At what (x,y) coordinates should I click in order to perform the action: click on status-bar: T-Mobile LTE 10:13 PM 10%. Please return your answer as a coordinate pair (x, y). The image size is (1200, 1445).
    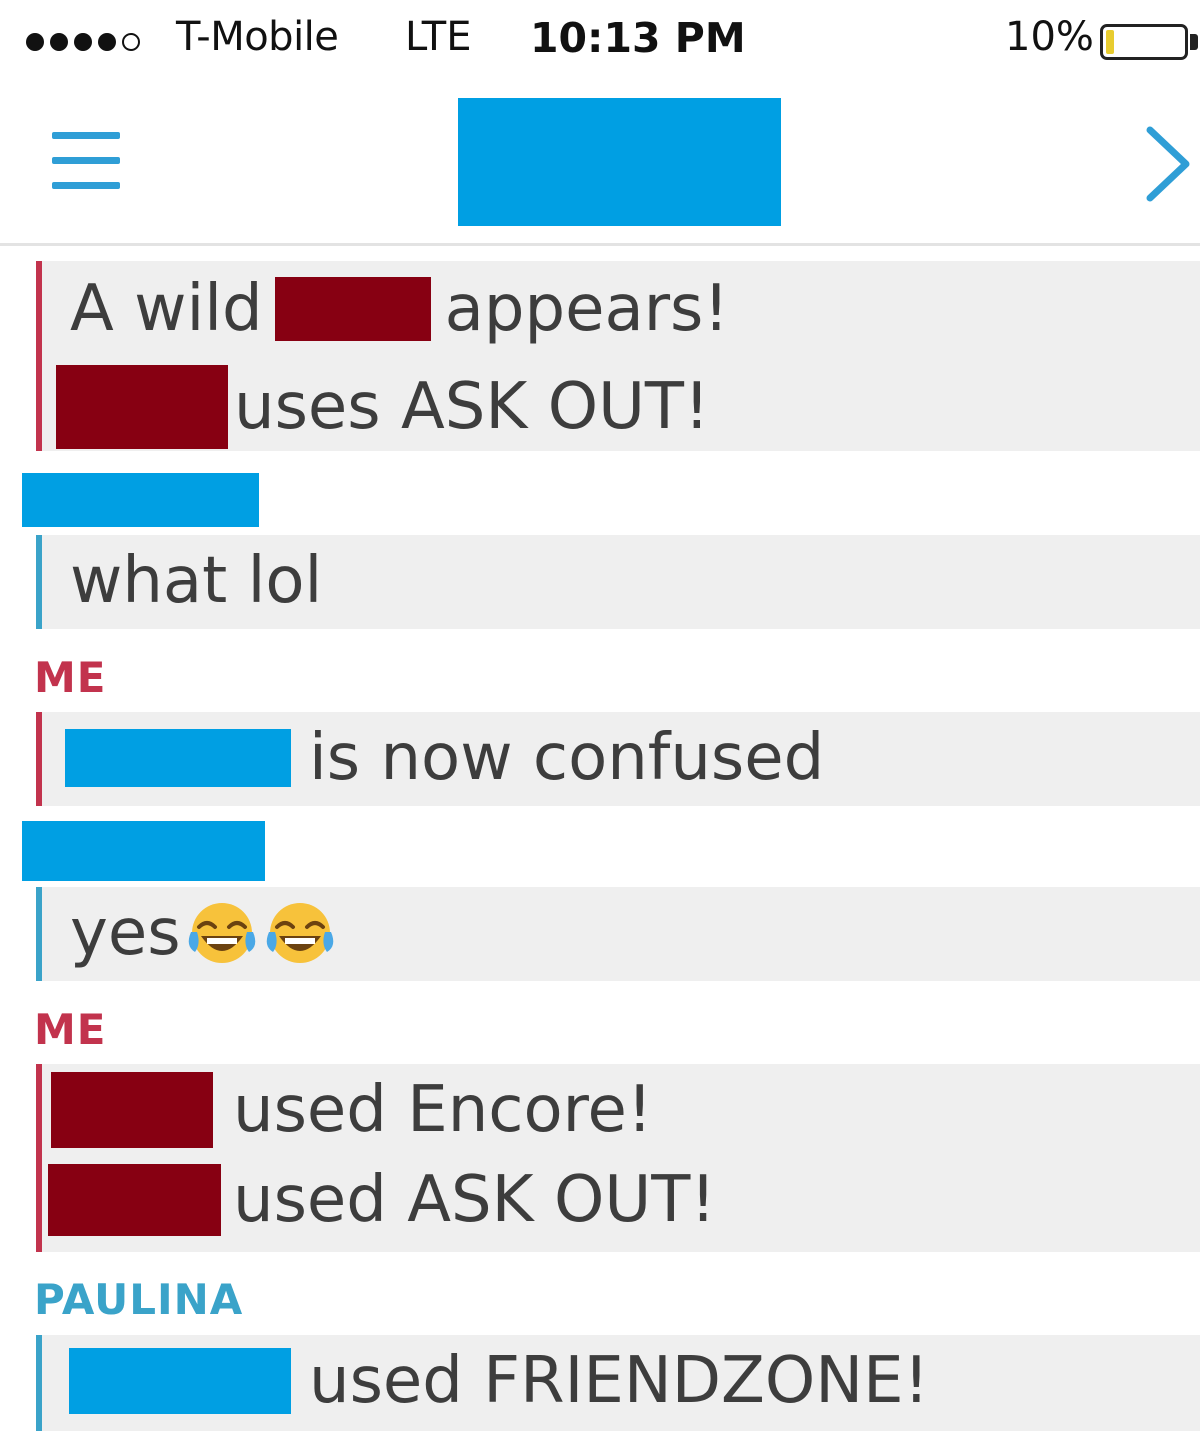
    Looking at the image, I should click on (600, 42).